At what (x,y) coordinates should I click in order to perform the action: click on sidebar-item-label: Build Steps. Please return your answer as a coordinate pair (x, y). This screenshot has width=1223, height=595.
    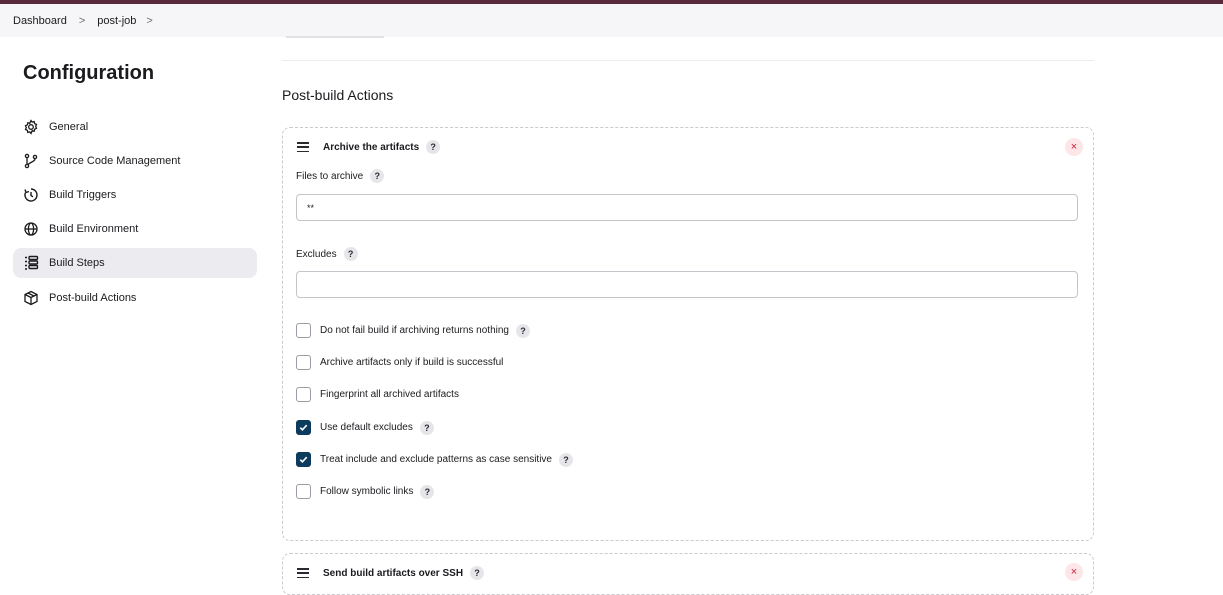
    Looking at the image, I should click on (77, 263).